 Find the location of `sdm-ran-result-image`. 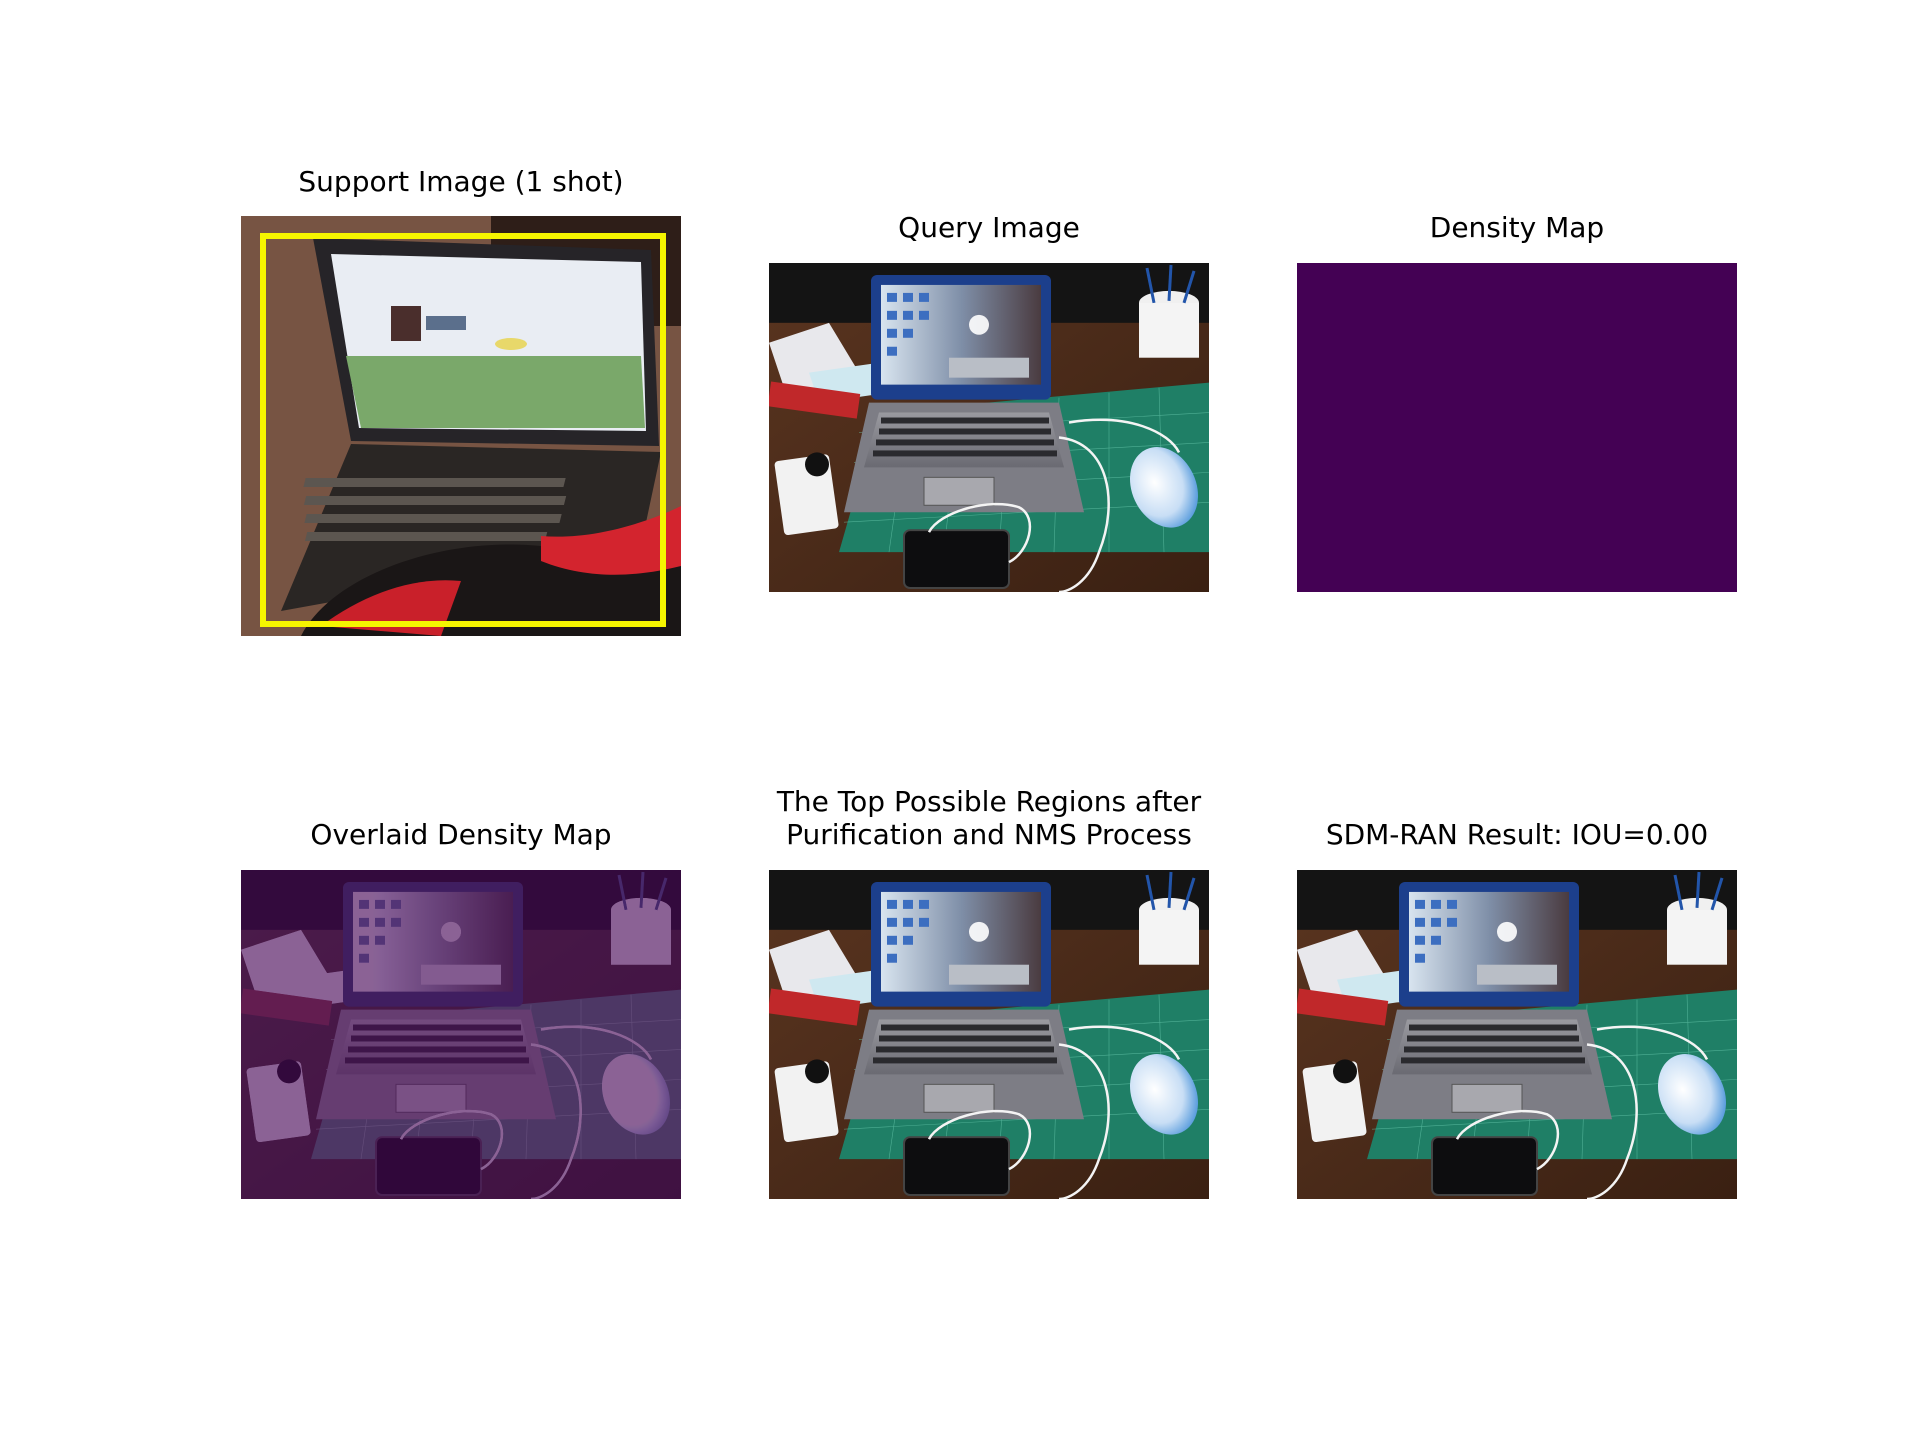

sdm-ran-result-image is located at coordinates (1517, 1034).